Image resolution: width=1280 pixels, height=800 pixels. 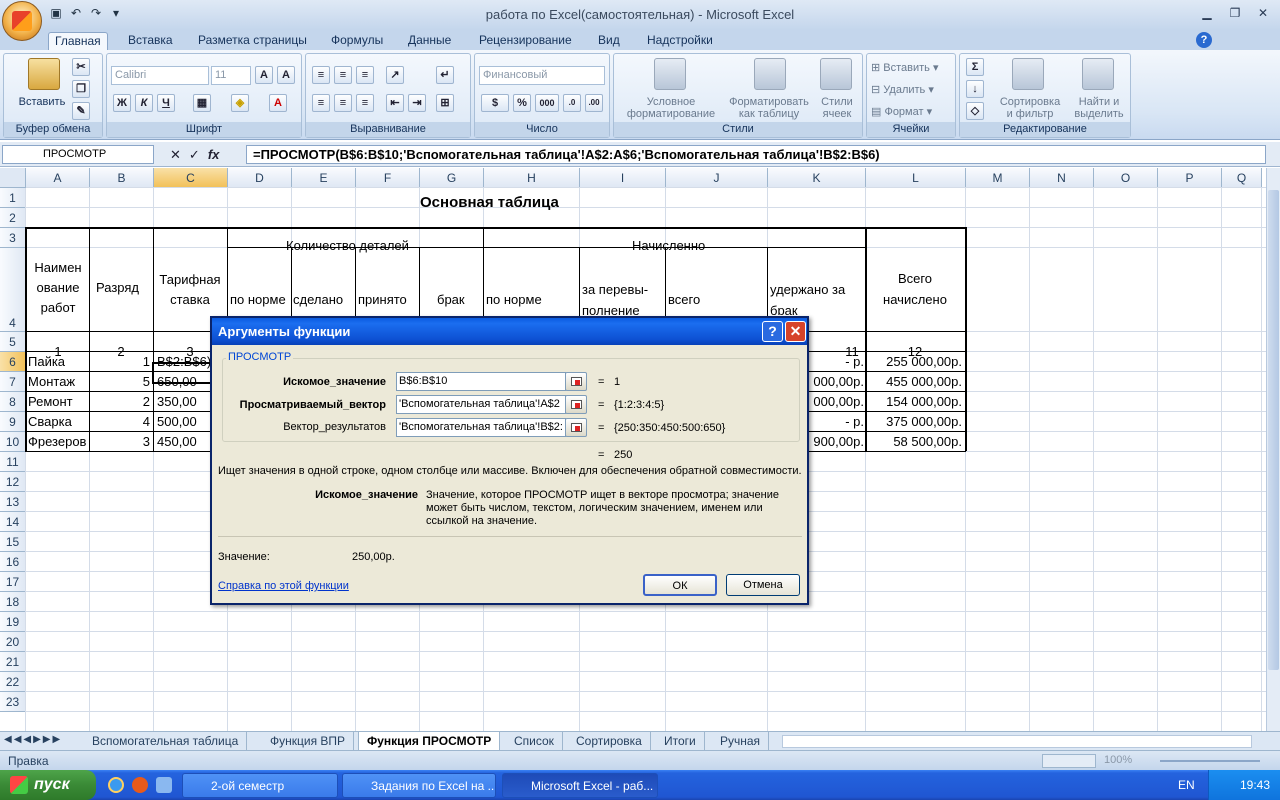 I want to click on merge-cells-icon: ⊞, so click(x=445, y=103).